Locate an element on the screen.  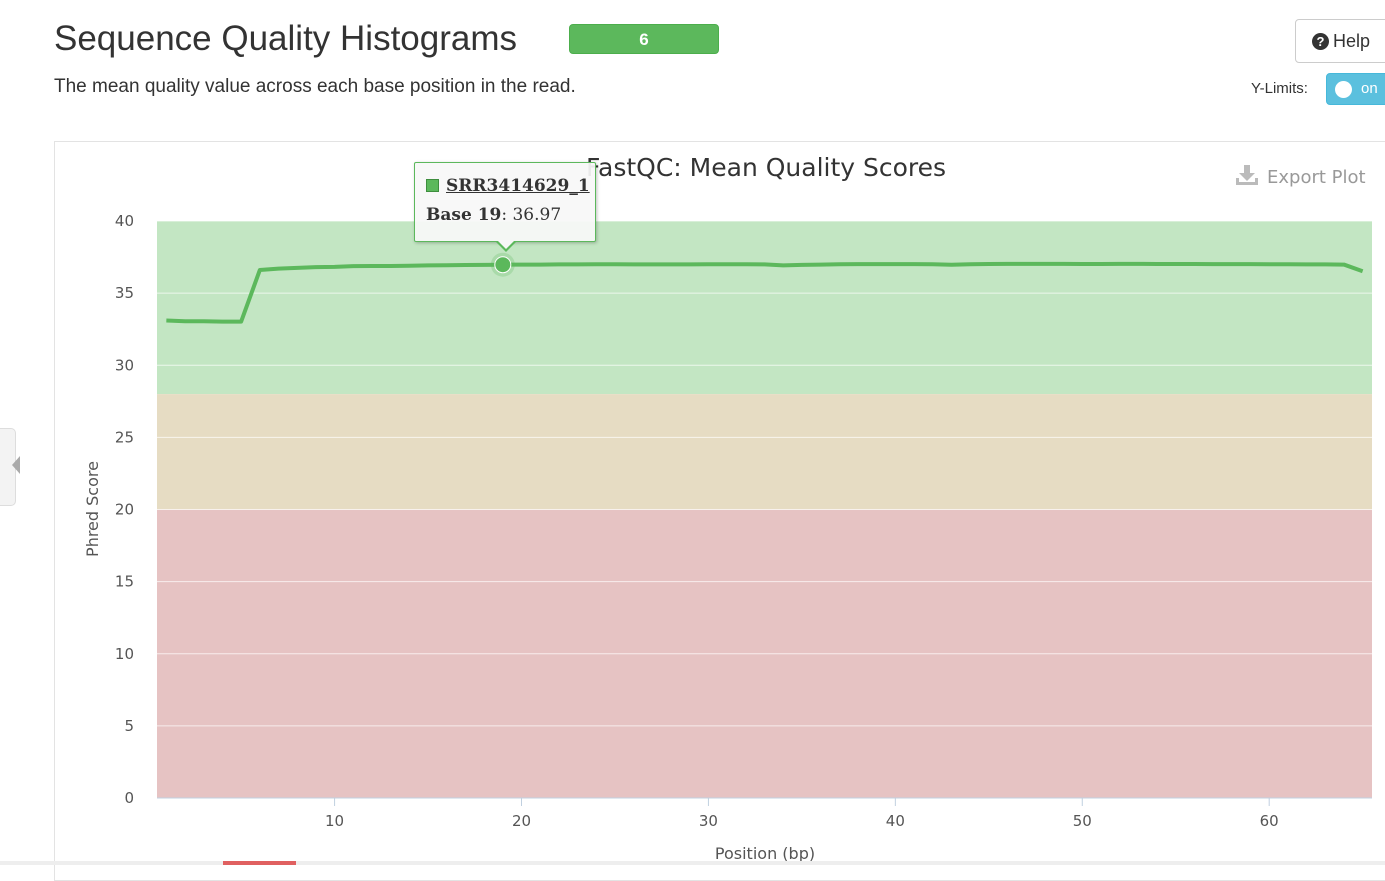
y-tick-label: 30 is located at coordinates (124, 365).